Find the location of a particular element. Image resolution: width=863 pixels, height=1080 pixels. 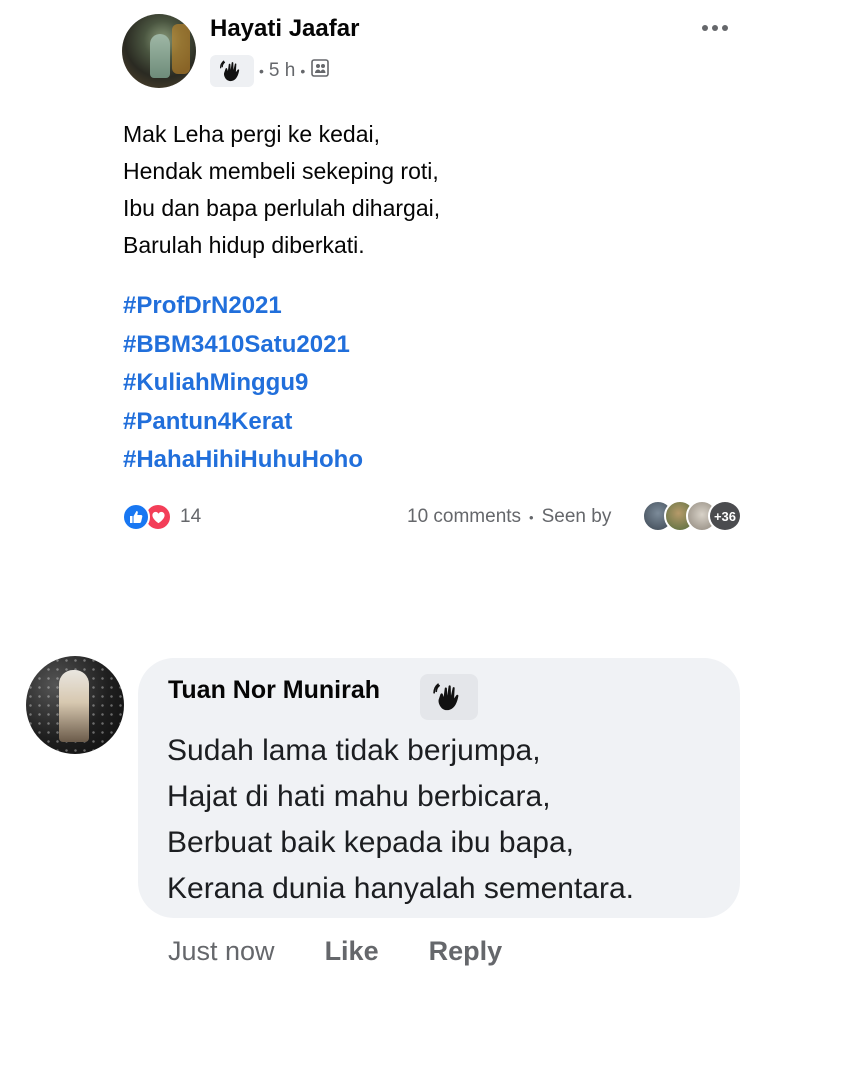

comments-count-link: 10 comments is located at coordinates (464, 517).